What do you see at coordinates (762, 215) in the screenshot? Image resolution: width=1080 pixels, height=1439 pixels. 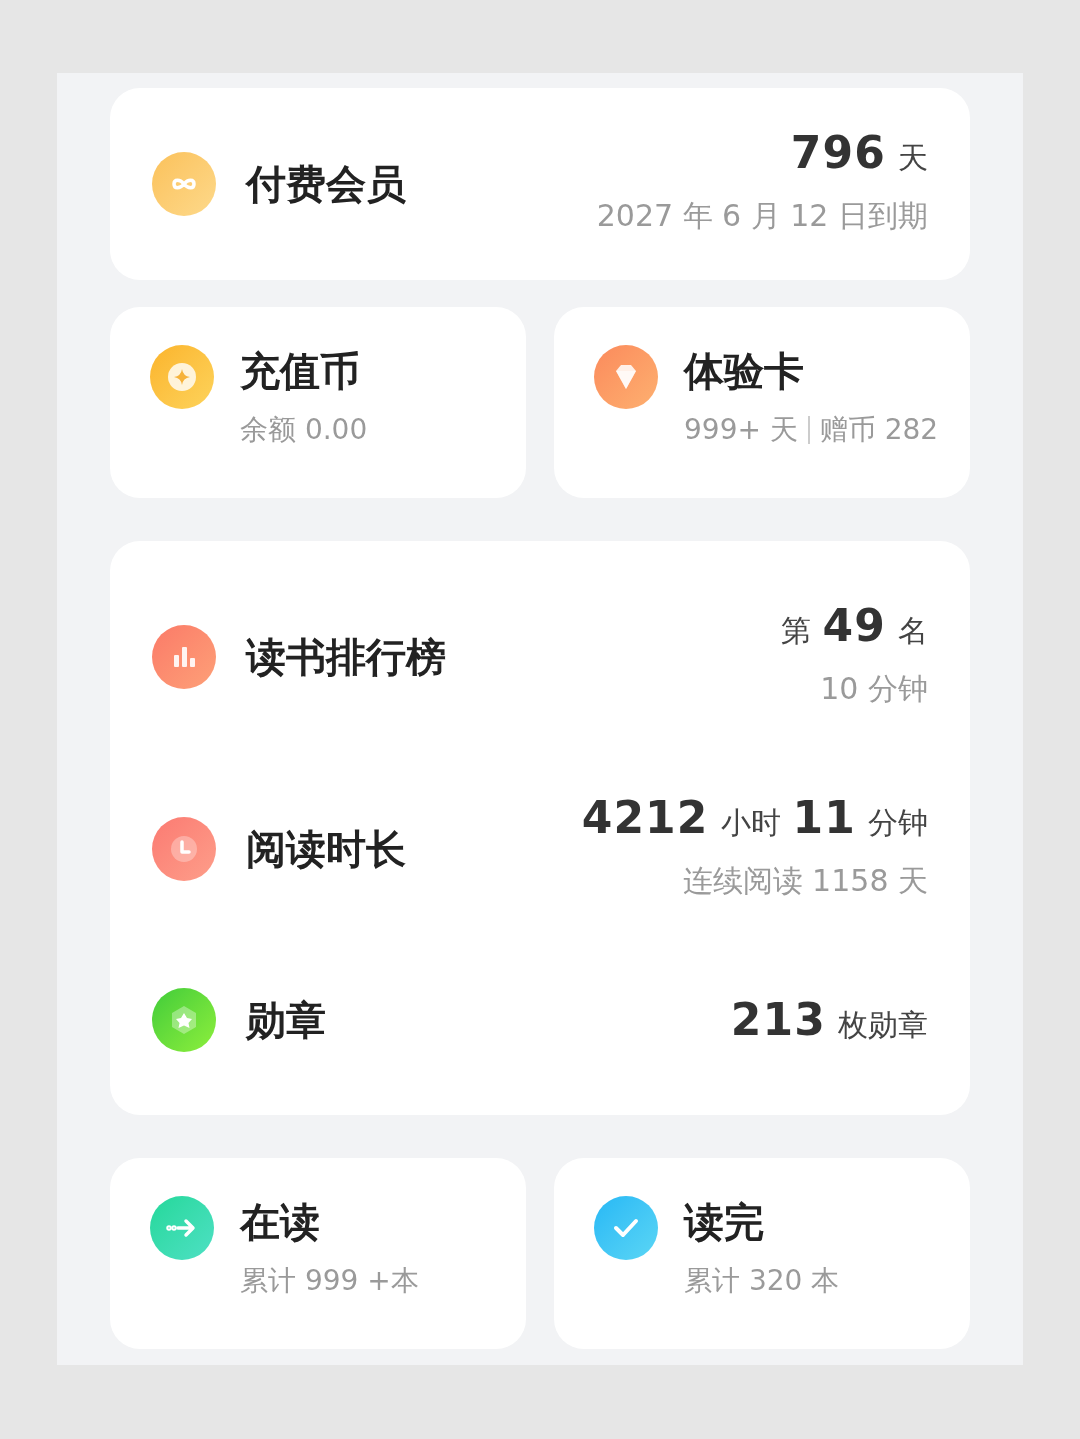 I see `item-note: 2027 年 6 月 12 日到期` at bounding box center [762, 215].